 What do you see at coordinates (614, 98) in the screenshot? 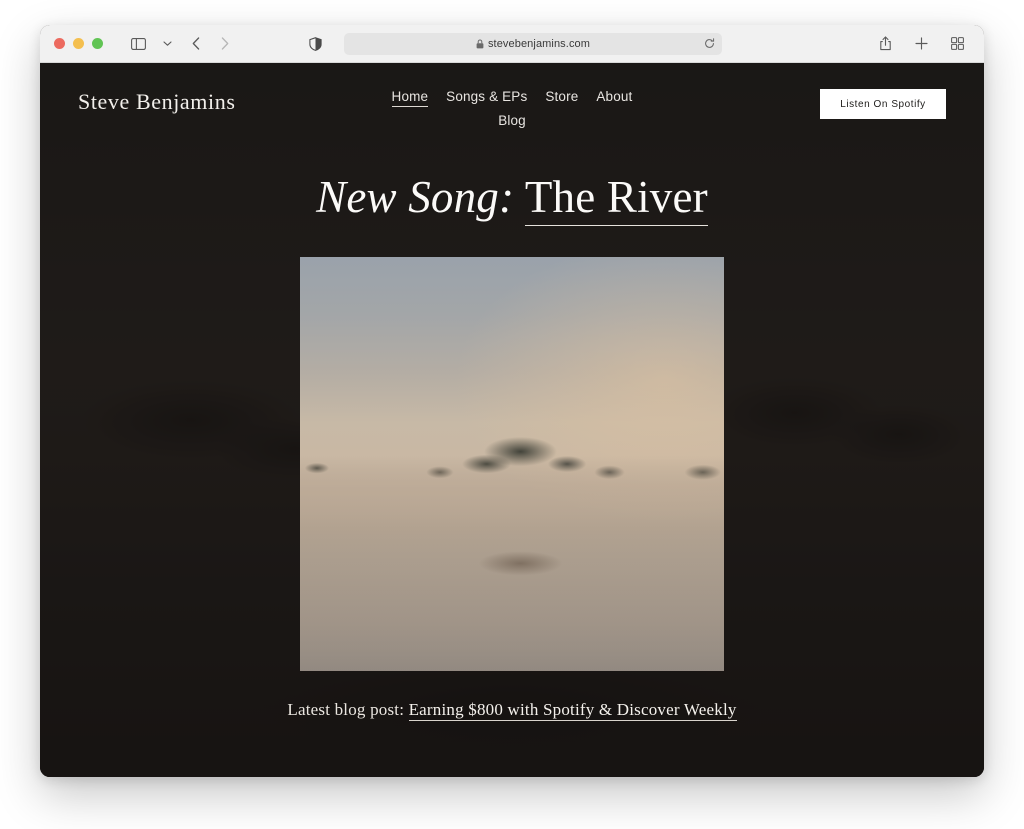
I see `nav-item-about: About` at bounding box center [614, 98].